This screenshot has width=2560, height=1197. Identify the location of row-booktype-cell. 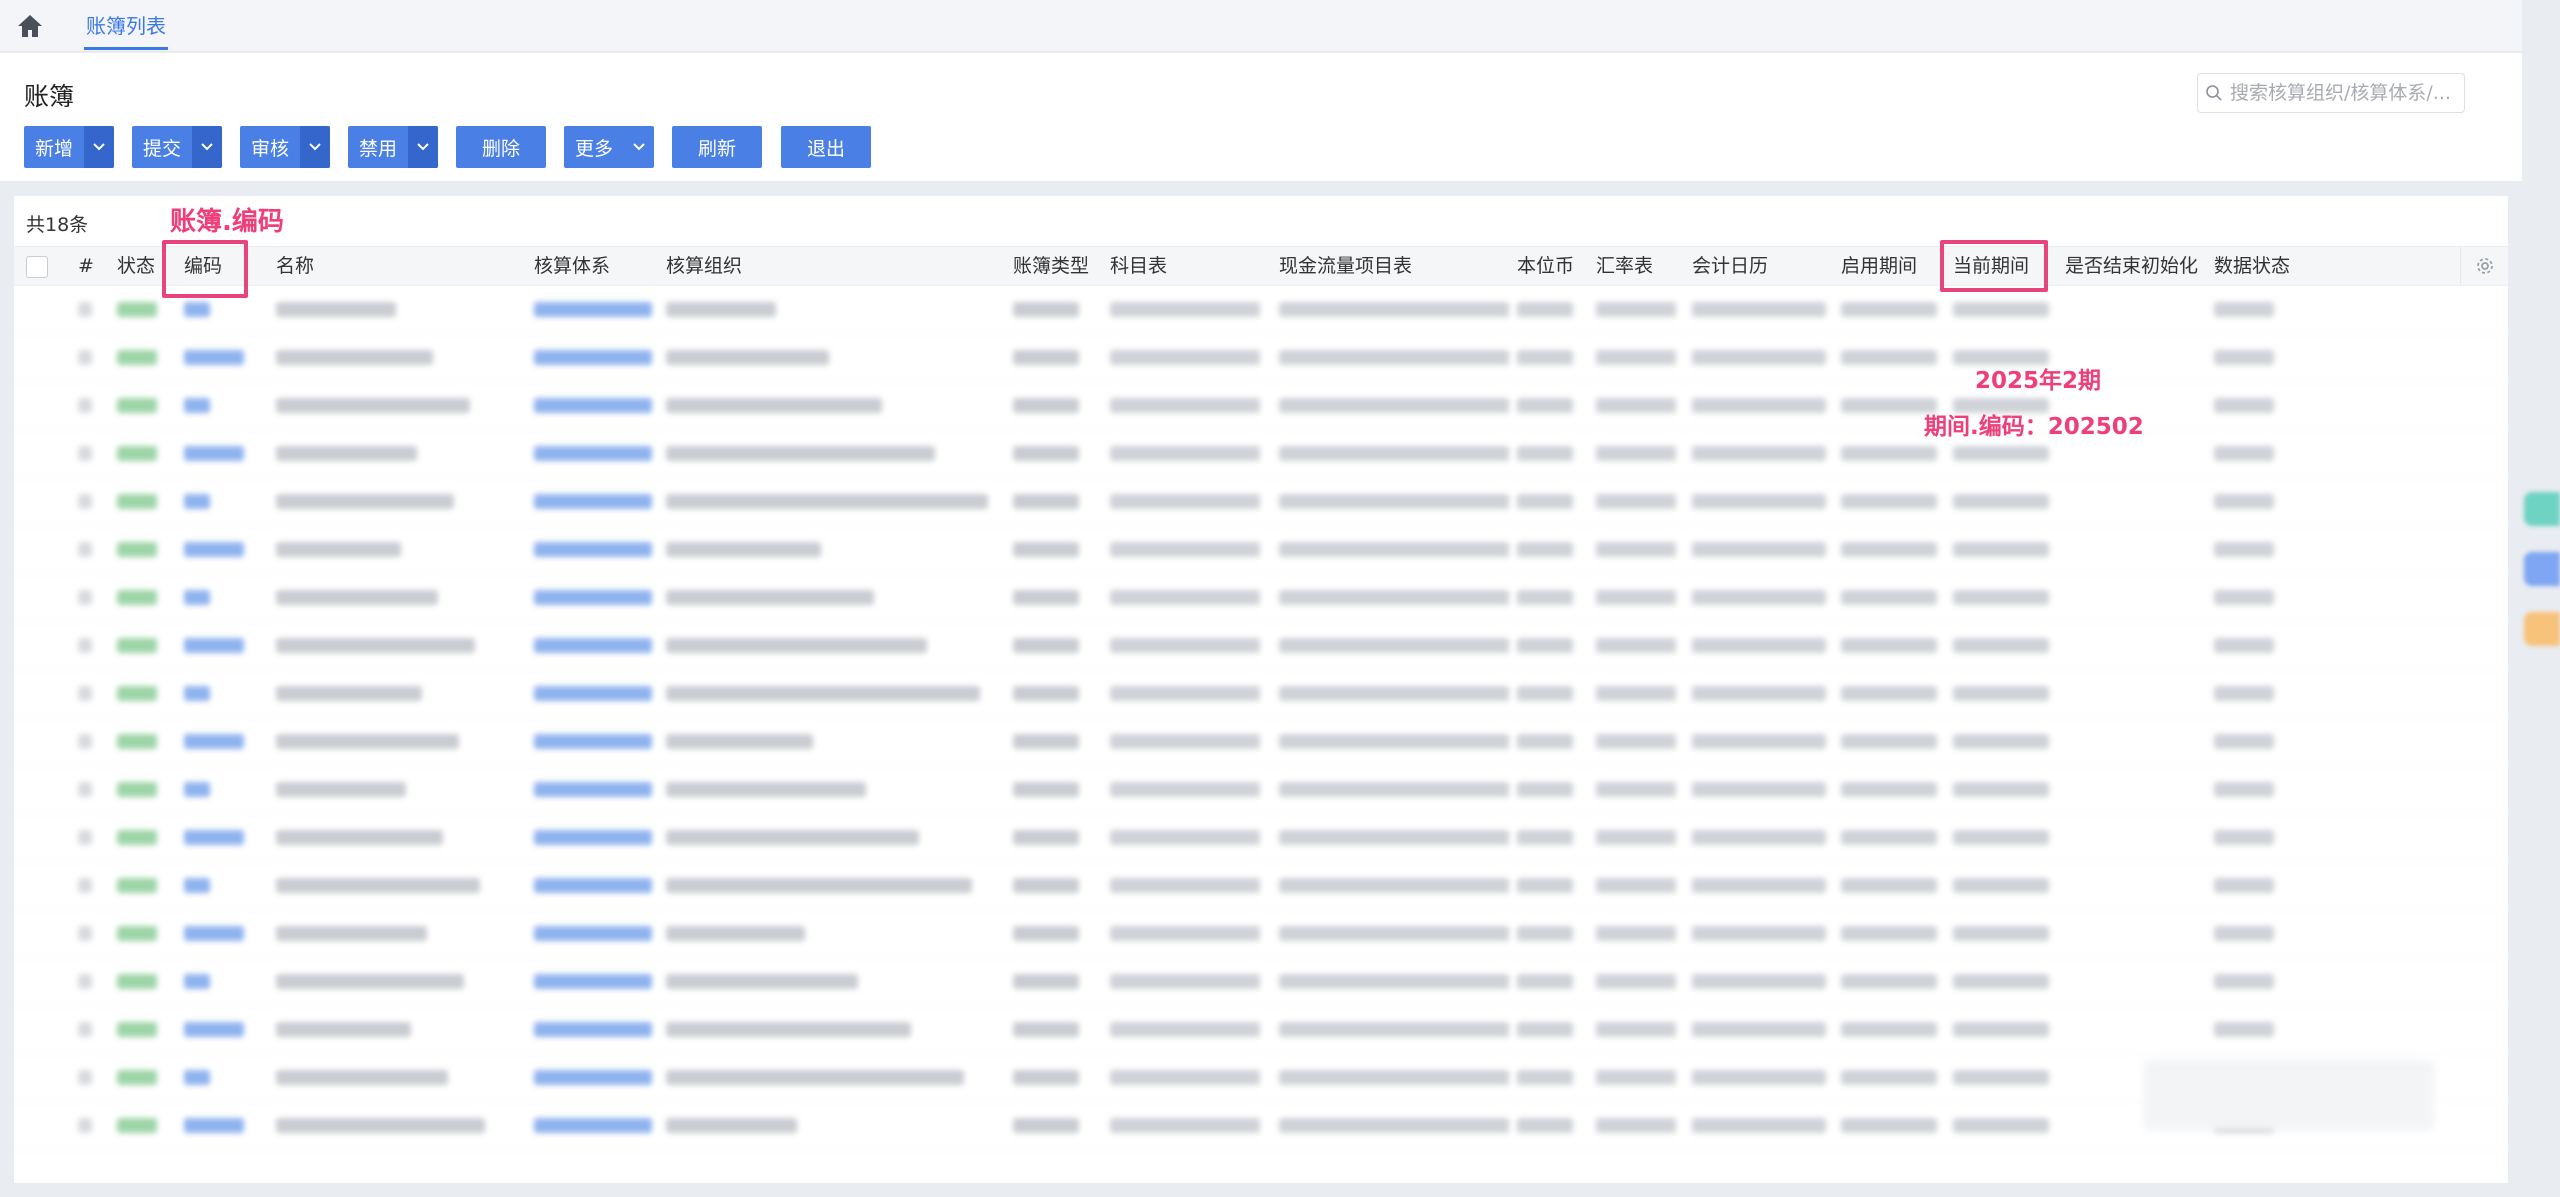
(1046, 597).